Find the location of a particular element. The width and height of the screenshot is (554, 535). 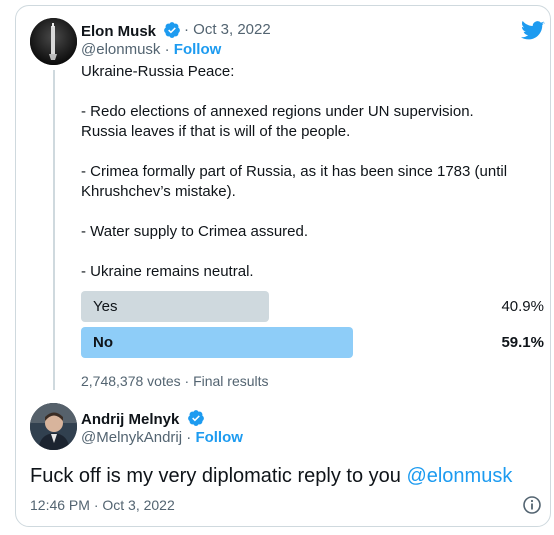

poll-percent-yes: 40.9% is located at coordinates (522, 306).